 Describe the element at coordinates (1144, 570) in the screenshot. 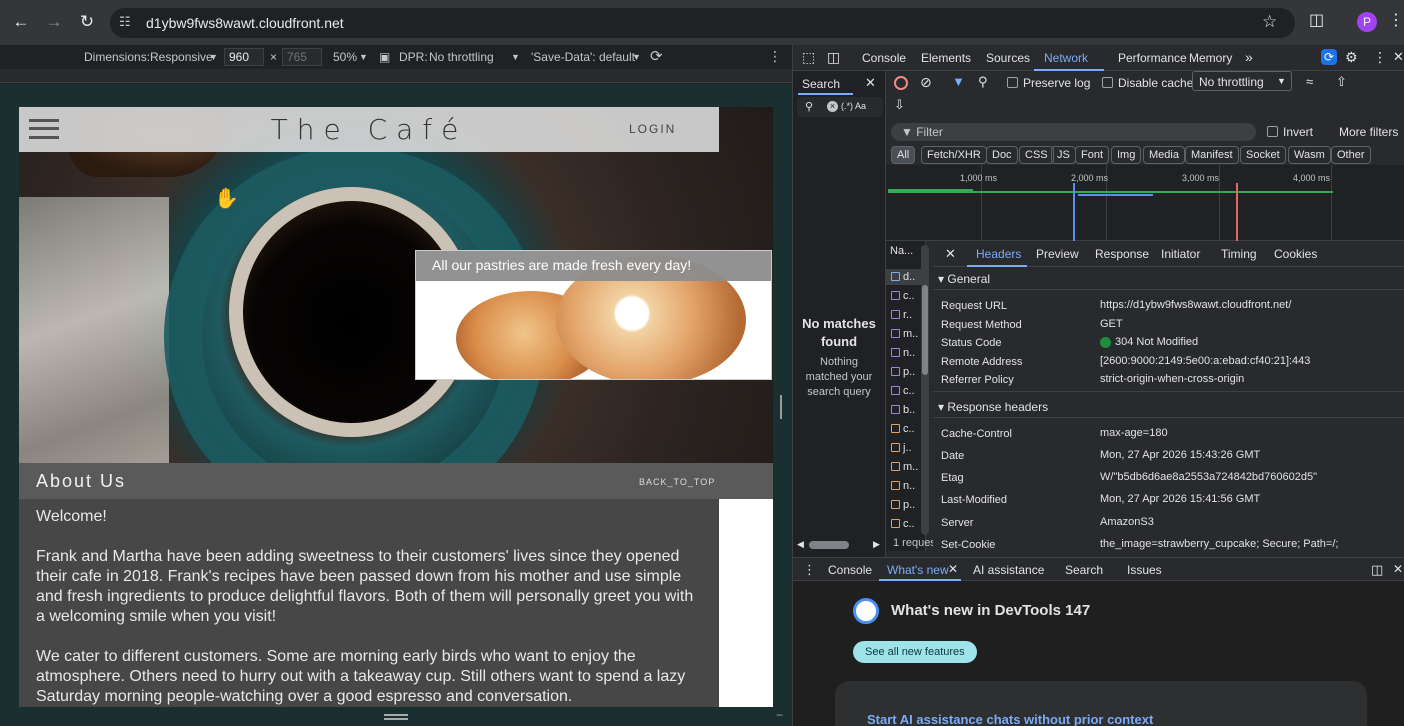

I see `drawer-tab-issues: Issues` at that location.